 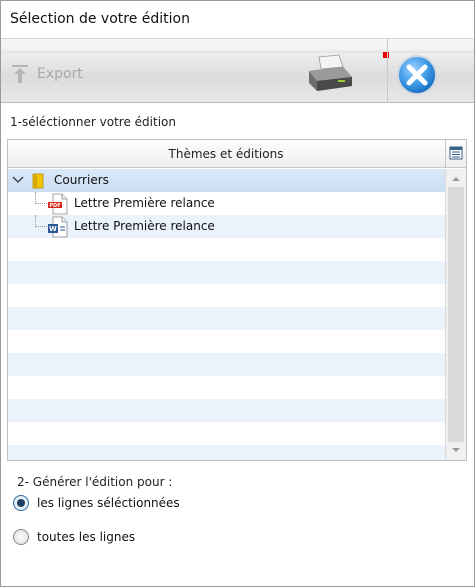 I want to click on option-all-lines: toutes les lignes, so click(x=74, y=537).